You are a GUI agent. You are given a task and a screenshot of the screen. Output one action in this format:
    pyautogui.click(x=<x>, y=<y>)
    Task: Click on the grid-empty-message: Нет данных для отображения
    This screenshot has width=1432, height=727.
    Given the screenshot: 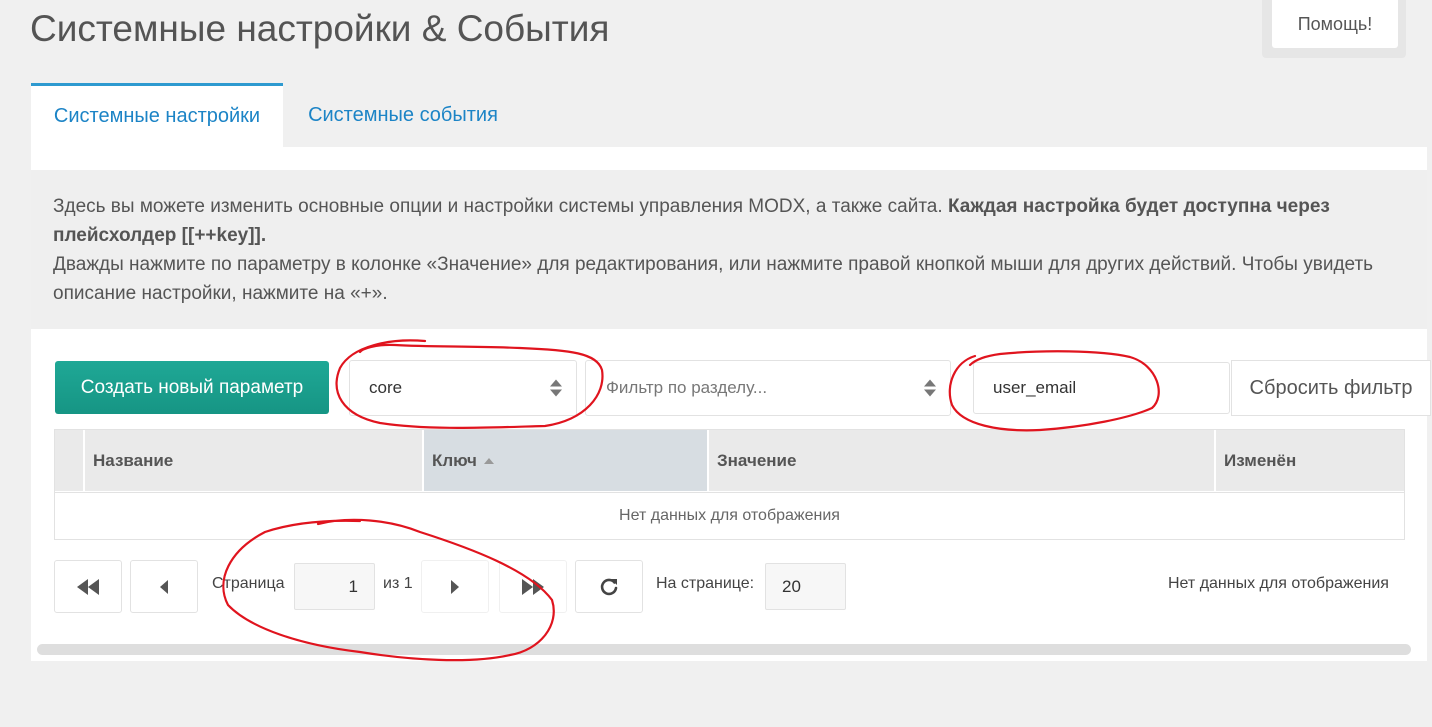 What is the action you would take?
    pyautogui.click(x=729, y=515)
    